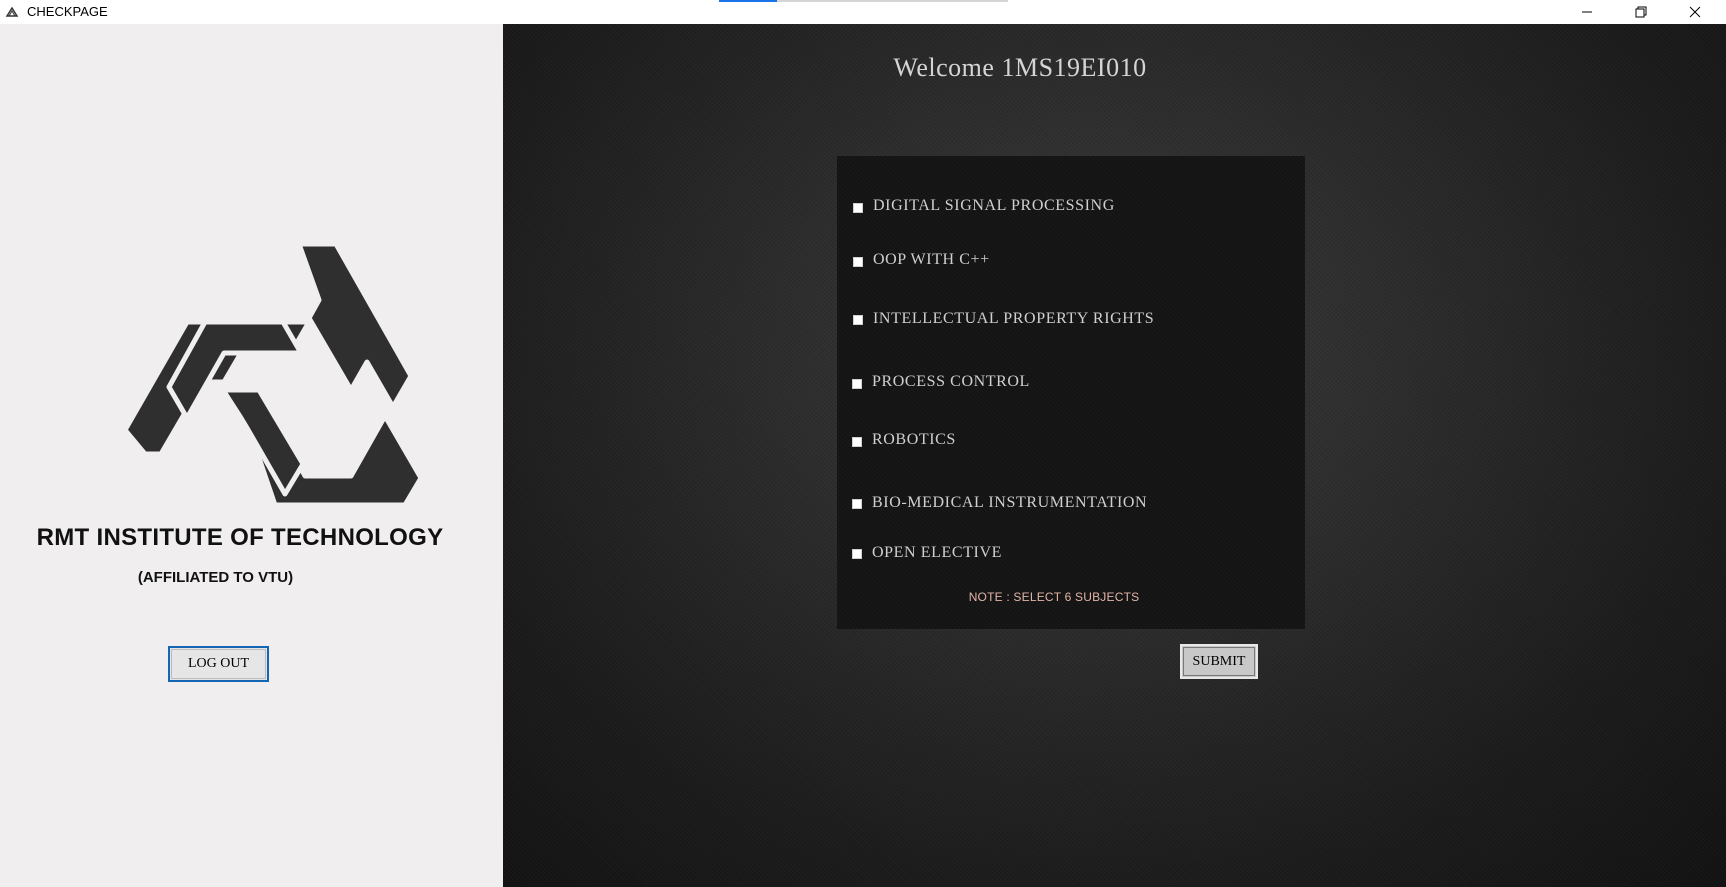  I want to click on selection-note: NOTE : SELECT 6 SUBJECTS, so click(1054, 597).